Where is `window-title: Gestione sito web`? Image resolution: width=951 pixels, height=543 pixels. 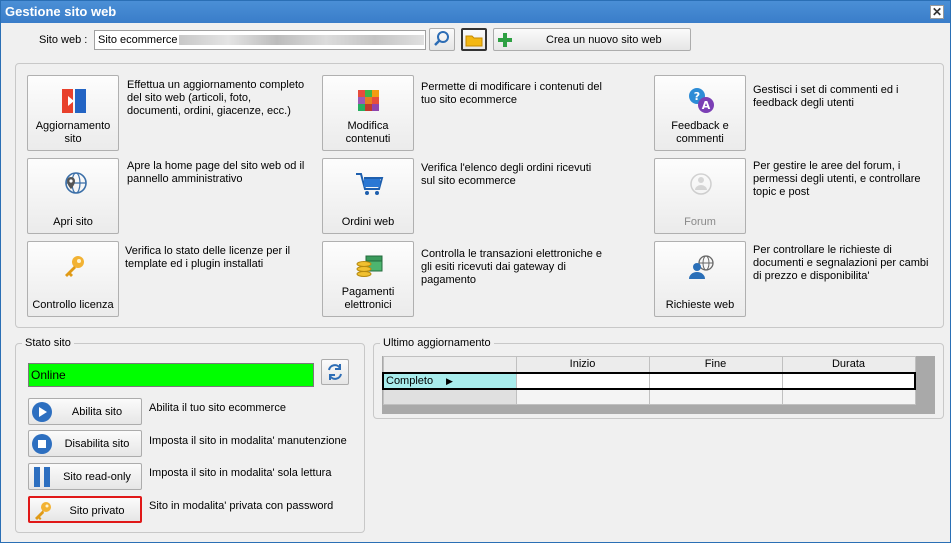 window-title: Gestione sito web is located at coordinates (61, 11).